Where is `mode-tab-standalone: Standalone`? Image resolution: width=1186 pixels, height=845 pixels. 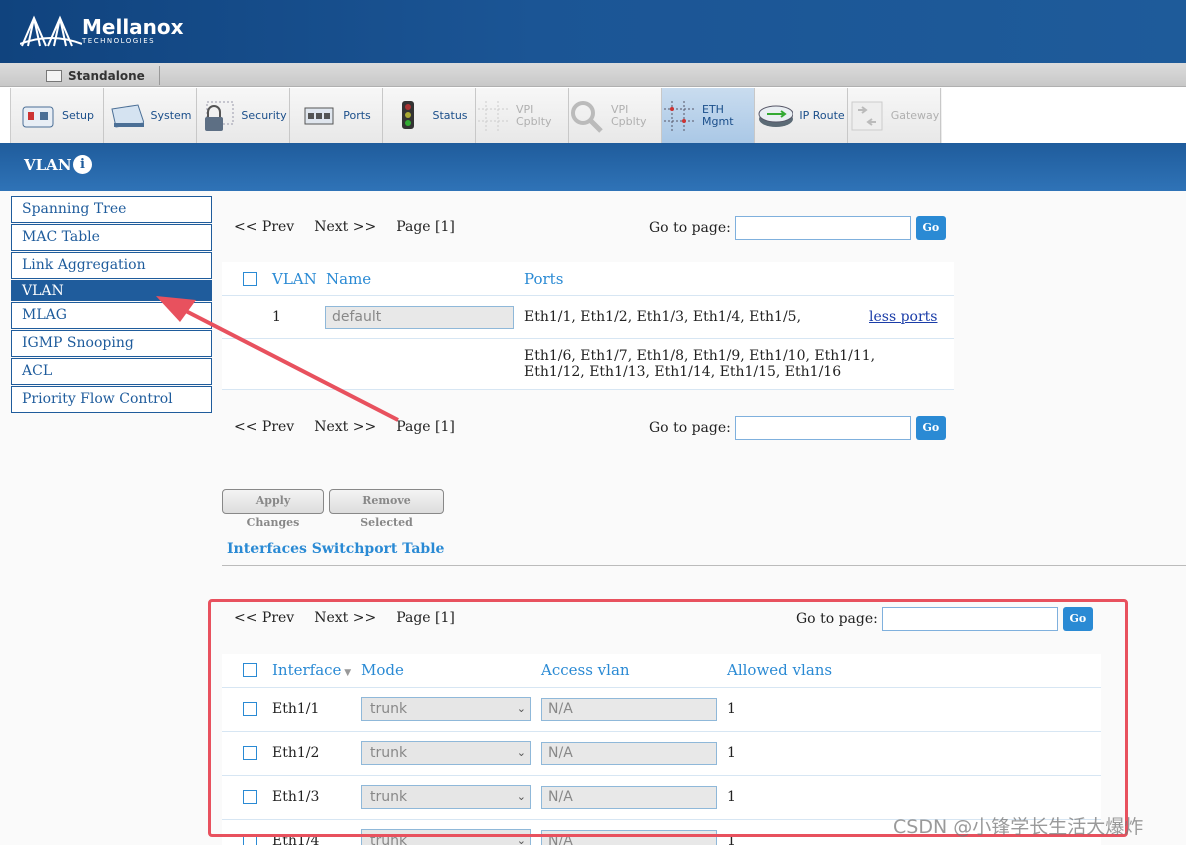
mode-tab-standalone: Standalone is located at coordinates (100, 75).